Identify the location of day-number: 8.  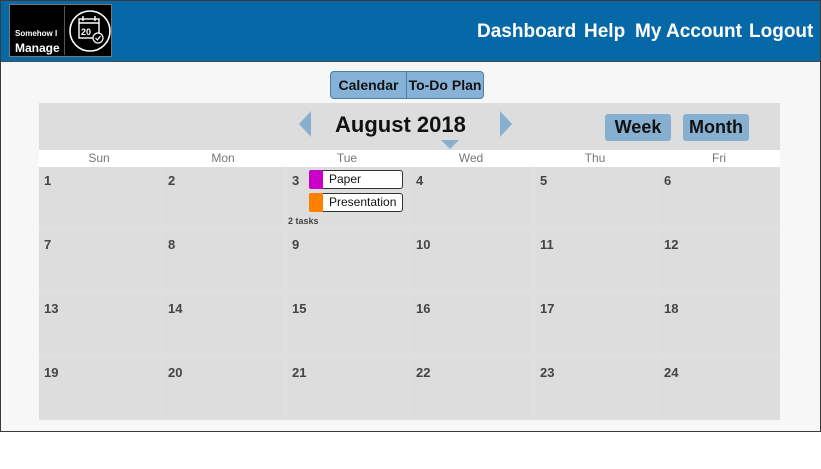
(172, 244).